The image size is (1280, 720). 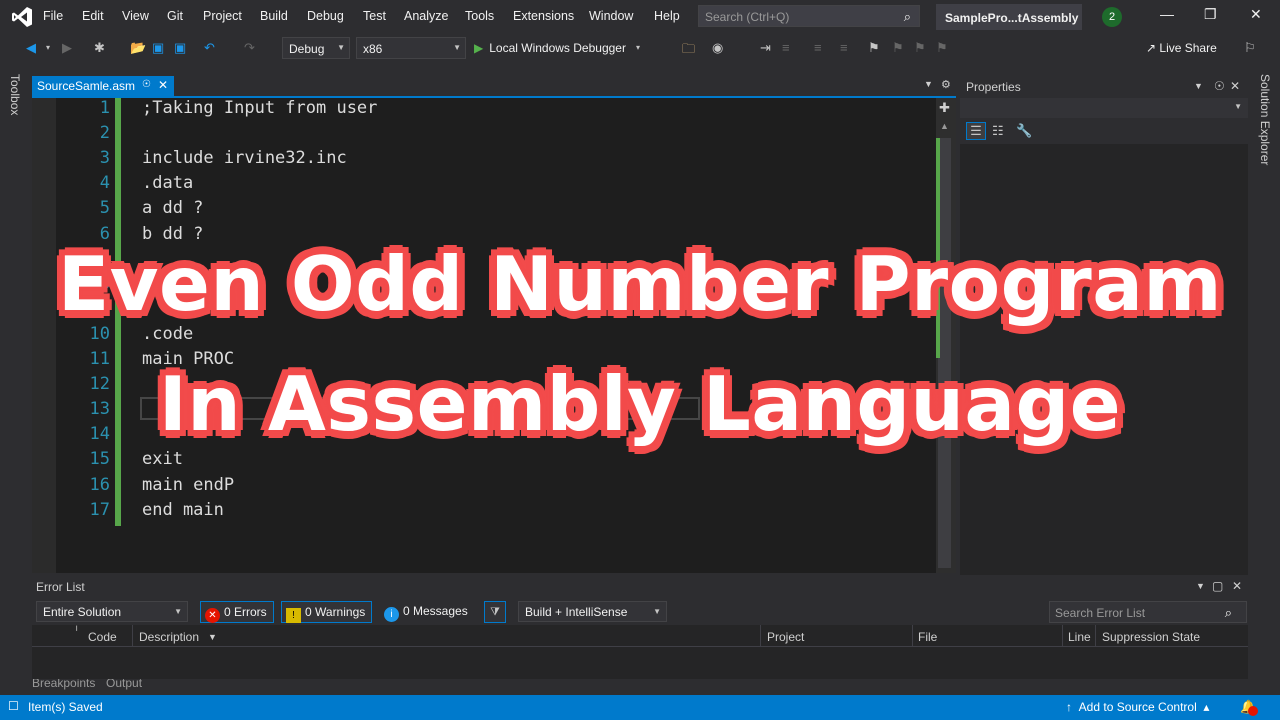 I want to click on code-line: ;Taking Input from user, so click(x=259, y=108).